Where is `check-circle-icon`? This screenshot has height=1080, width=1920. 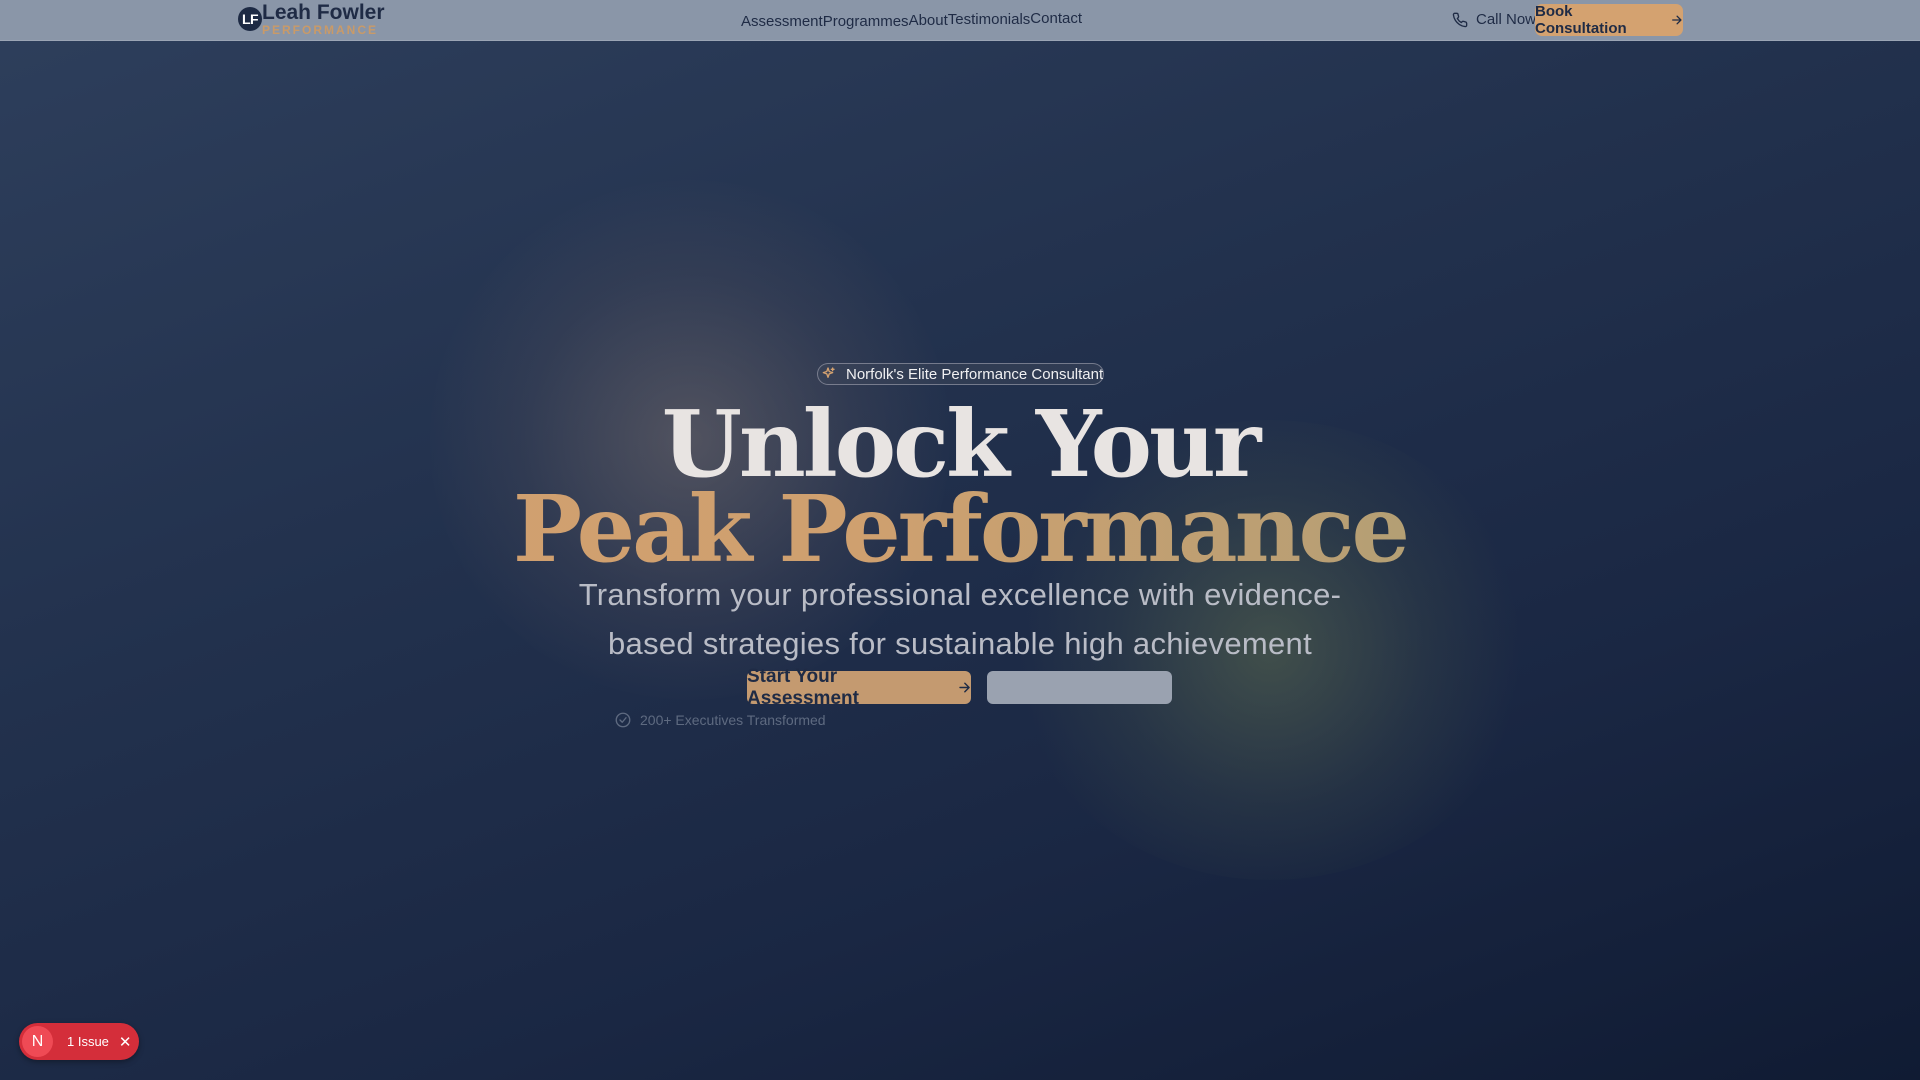 check-circle-icon is located at coordinates (623, 720).